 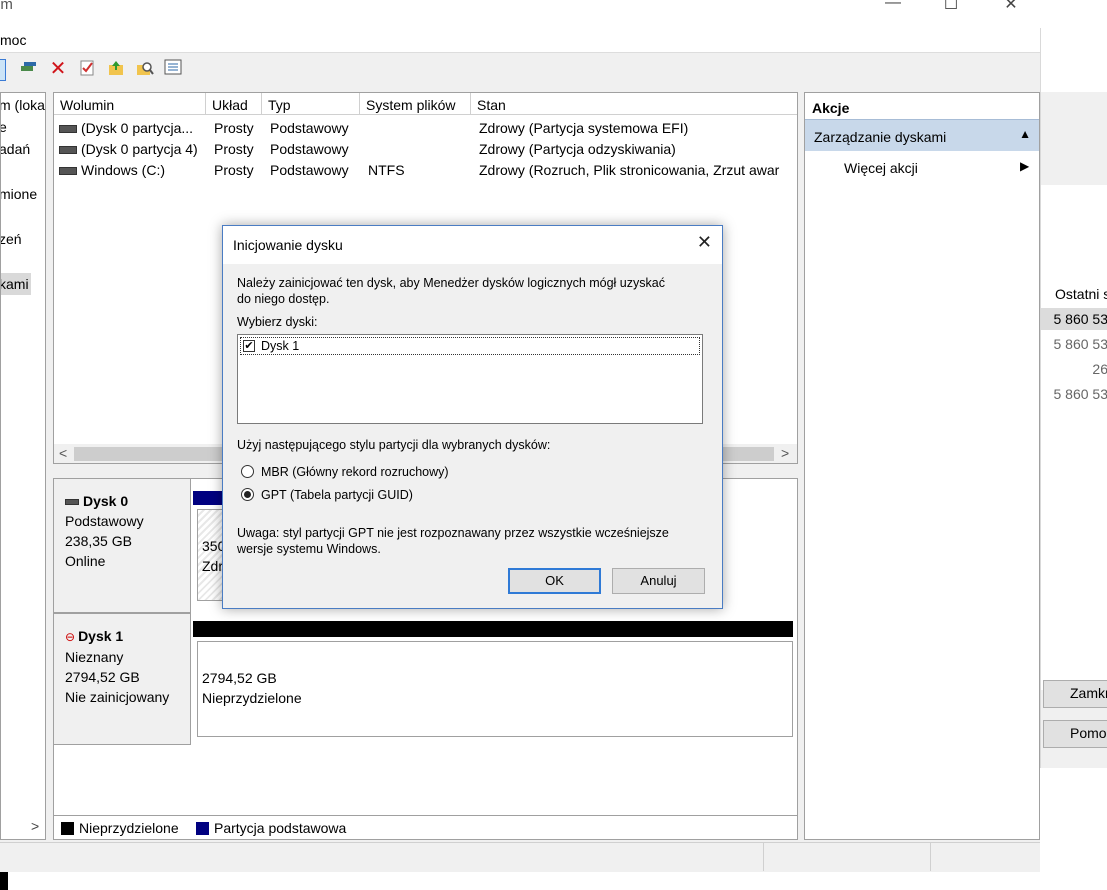 I want to click on legend-label: Nieprzydzielone, so click(x=129, y=828).